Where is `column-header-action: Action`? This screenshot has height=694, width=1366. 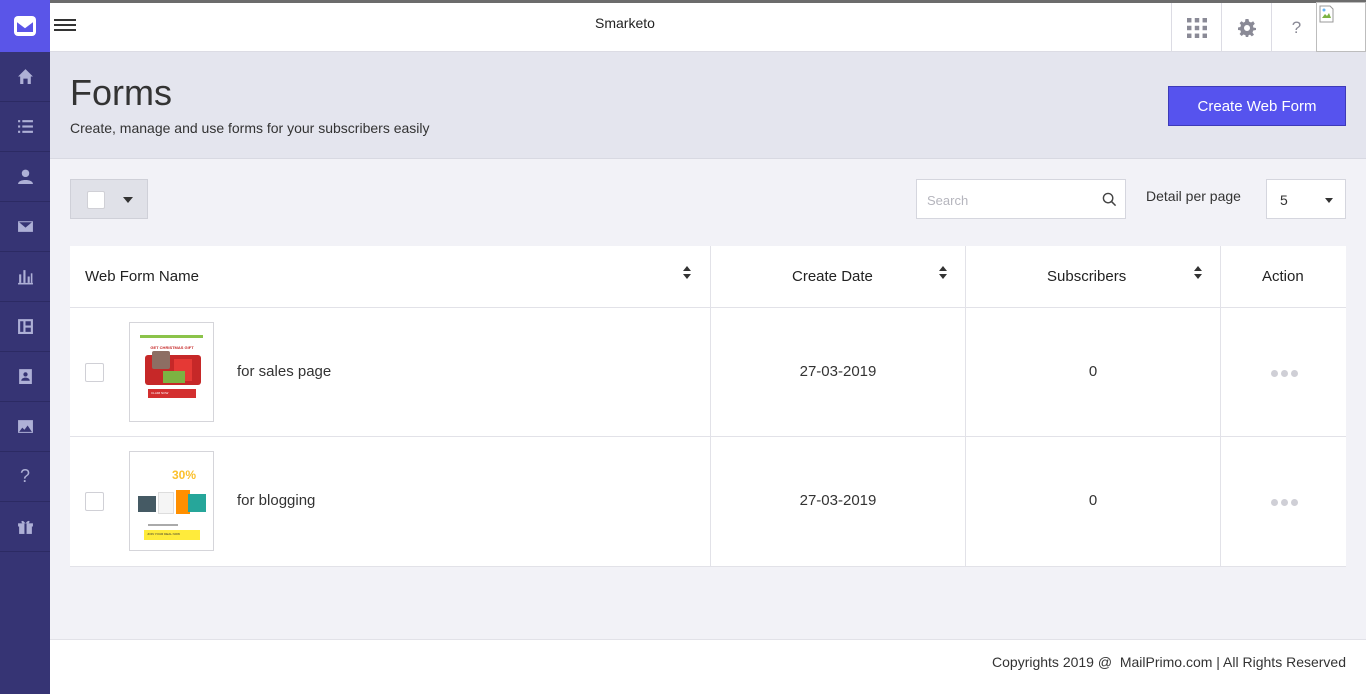
column-header-action: Action is located at coordinates (1283, 276).